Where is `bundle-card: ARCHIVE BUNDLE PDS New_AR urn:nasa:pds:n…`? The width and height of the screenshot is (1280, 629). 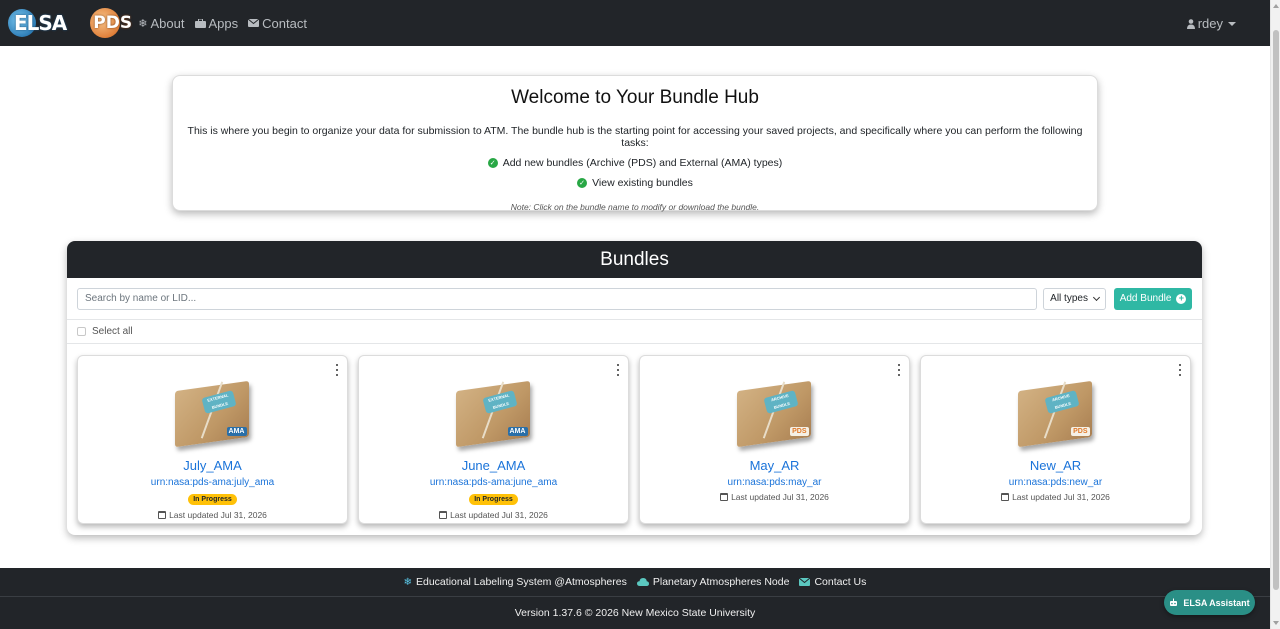 bundle-card: ARCHIVE BUNDLE PDS New_AR urn:nasa:pds:n… is located at coordinates (1055, 439).